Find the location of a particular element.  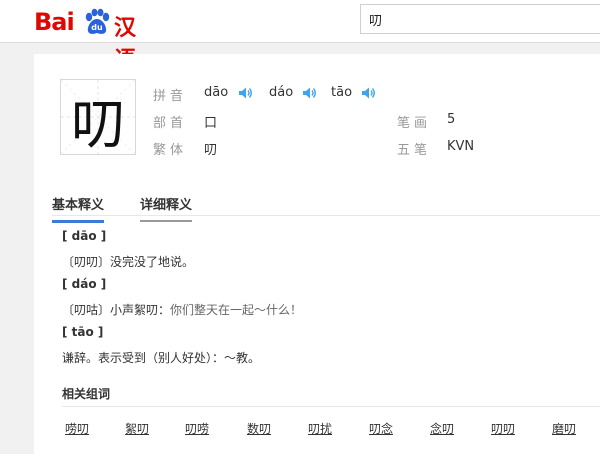

related-words-title: 相关组词 is located at coordinates (86, 394).